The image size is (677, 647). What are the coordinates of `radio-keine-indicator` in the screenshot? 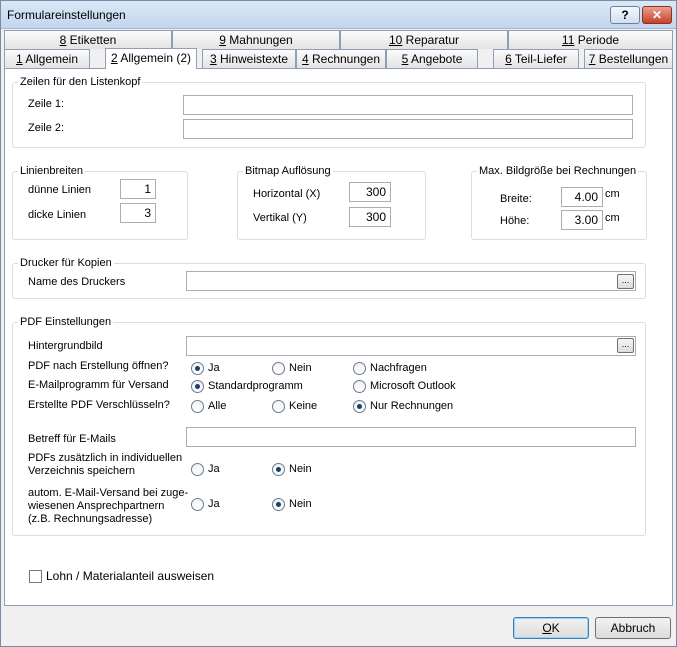 It's located at (278, 406).